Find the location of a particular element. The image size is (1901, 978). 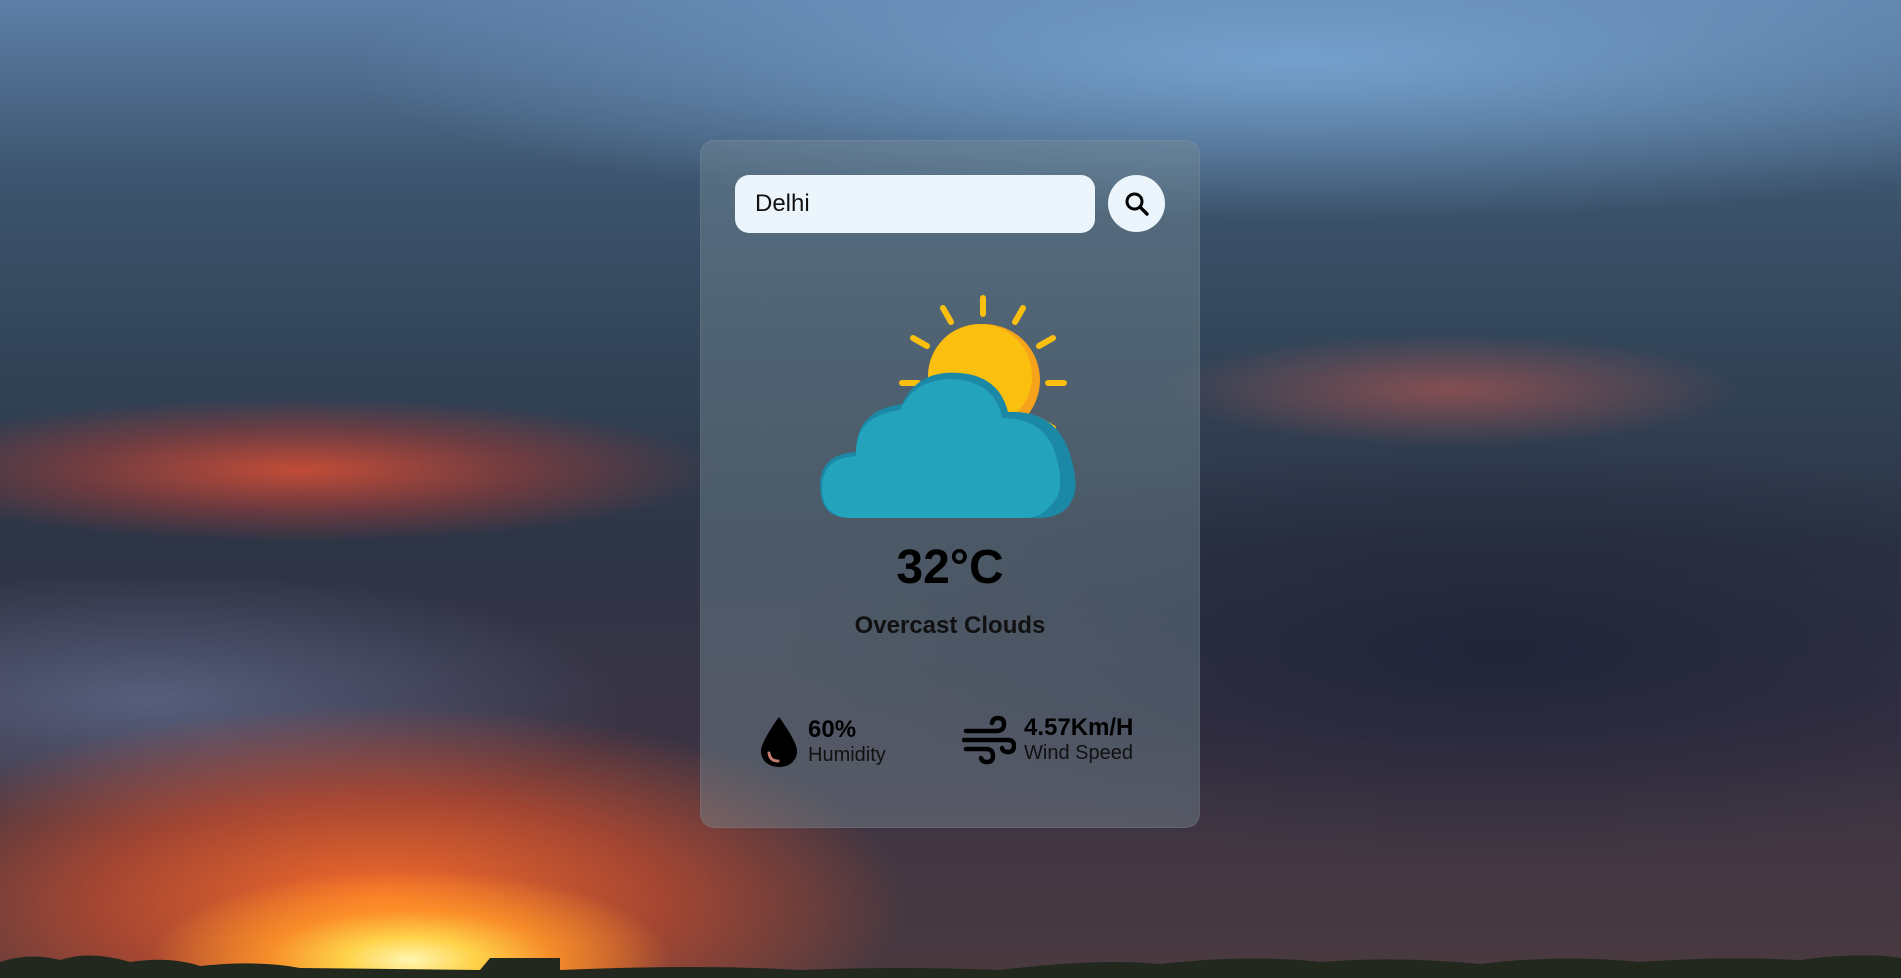

partly-cloudy-icon is located at coordinates (948, 406).